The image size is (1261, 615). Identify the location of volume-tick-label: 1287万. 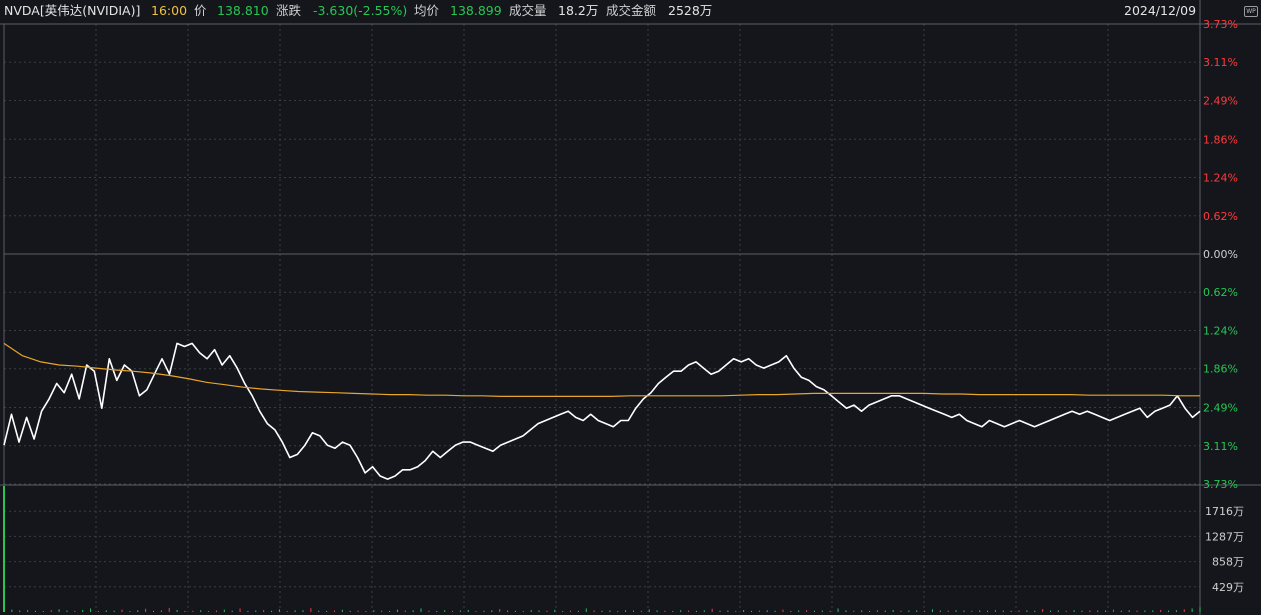
(1224, 536).